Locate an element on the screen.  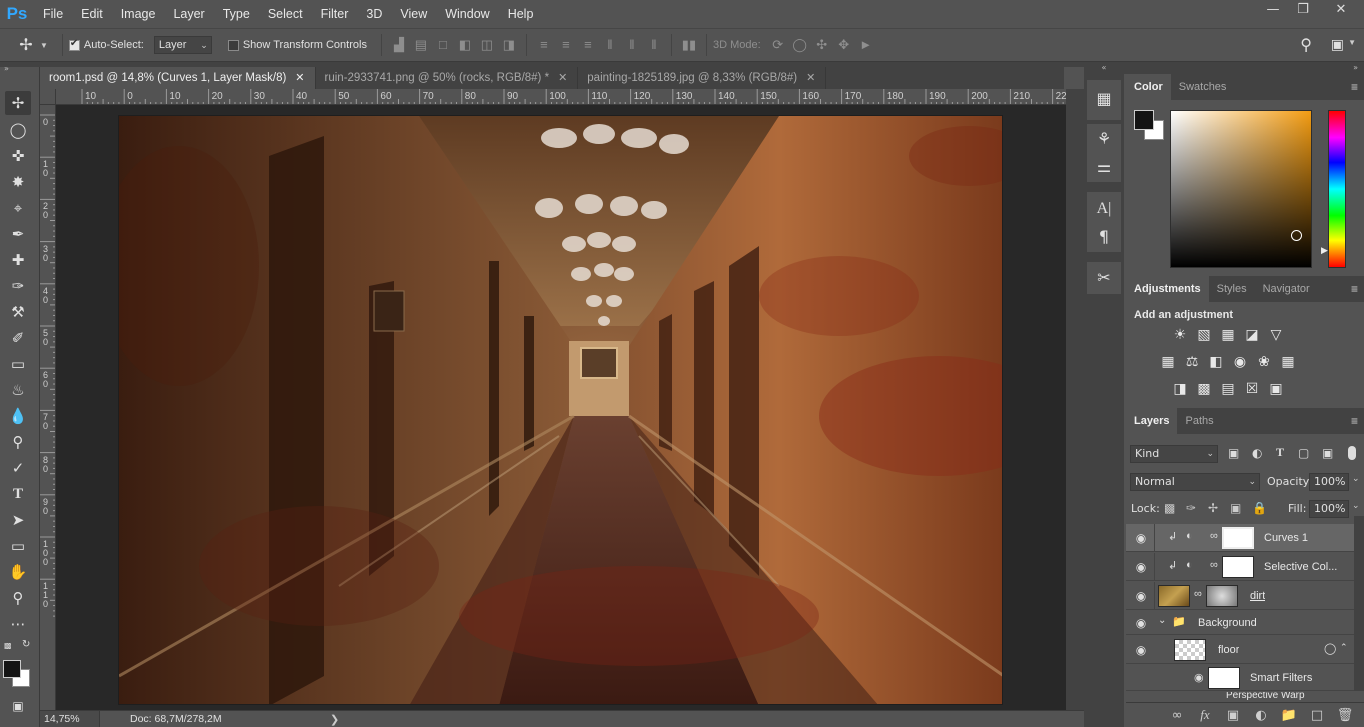
channel-mixer-icon: ❀ is located at coordinates (1264, 362).